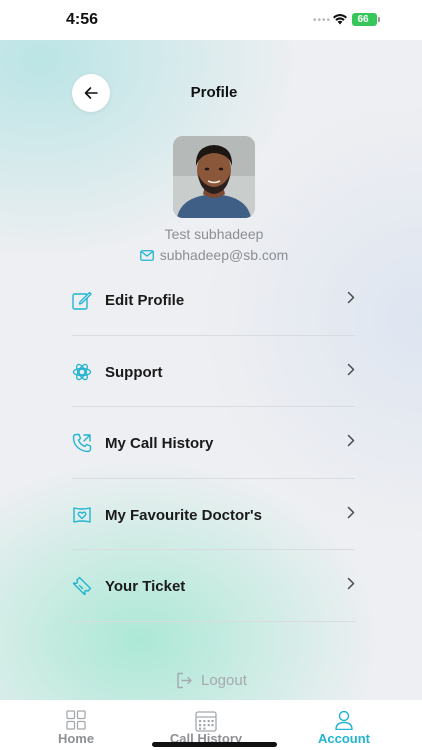 The width and height of the screenshot is (422, 750). What do you see at coordinates (224, 680) in the screenshot?
I see `logout-label: Logout` at bounding box center [224, 680].